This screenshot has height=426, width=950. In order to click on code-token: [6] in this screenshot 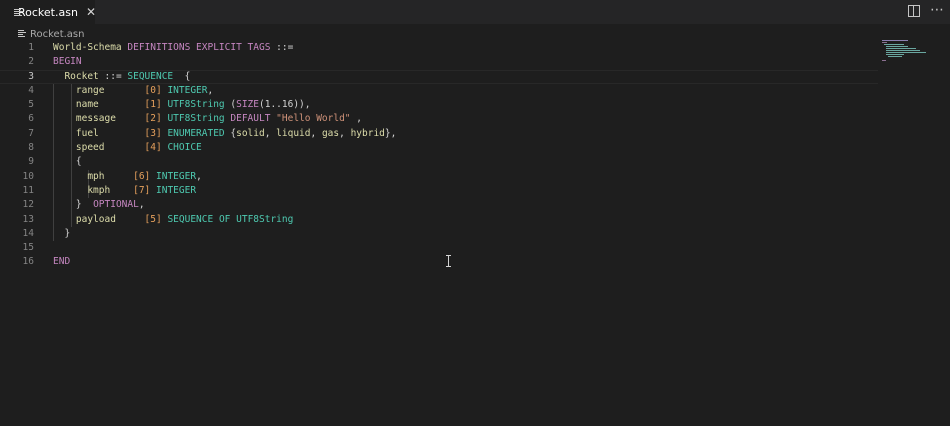, I will do `click(142, 176)`.